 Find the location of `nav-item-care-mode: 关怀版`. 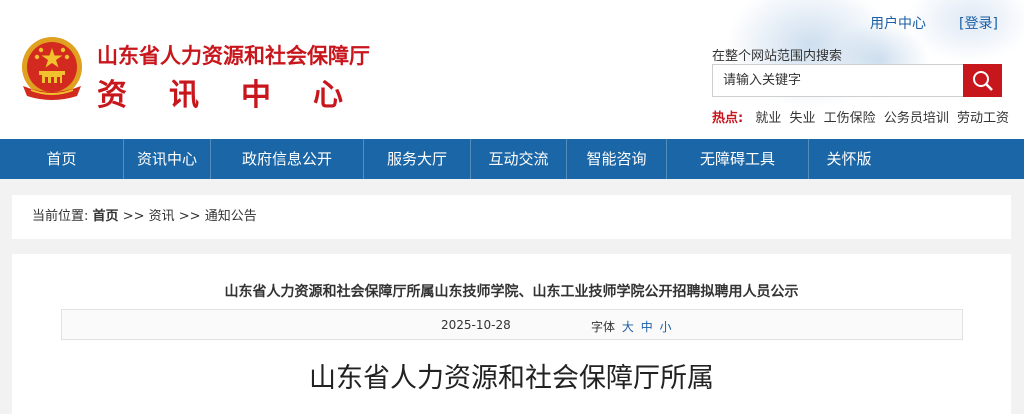

nav-item-care-mode: 关怀版 is located at coordinates (849, 159).